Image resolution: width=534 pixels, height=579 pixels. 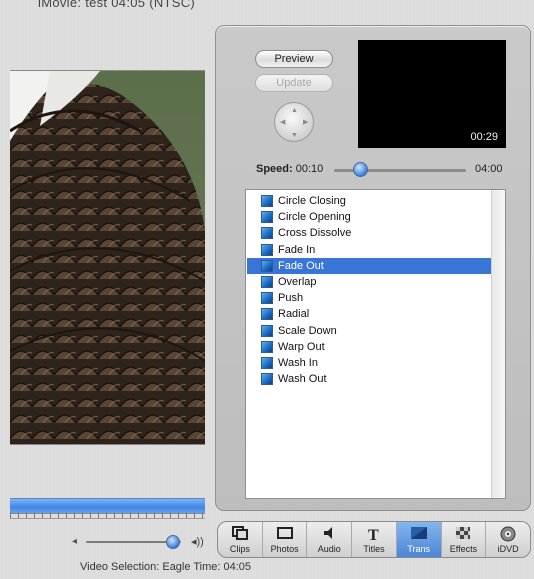 I want to click on transition-item: Cross Dissolve, so click(x=369, y=233).